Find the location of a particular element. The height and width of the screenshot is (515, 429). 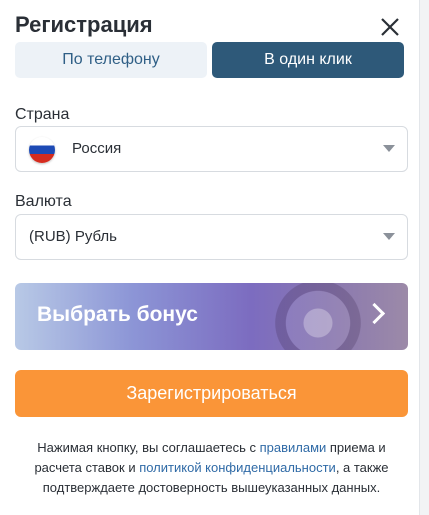

currency-label: Валюта is located at coordinates (43, 201).